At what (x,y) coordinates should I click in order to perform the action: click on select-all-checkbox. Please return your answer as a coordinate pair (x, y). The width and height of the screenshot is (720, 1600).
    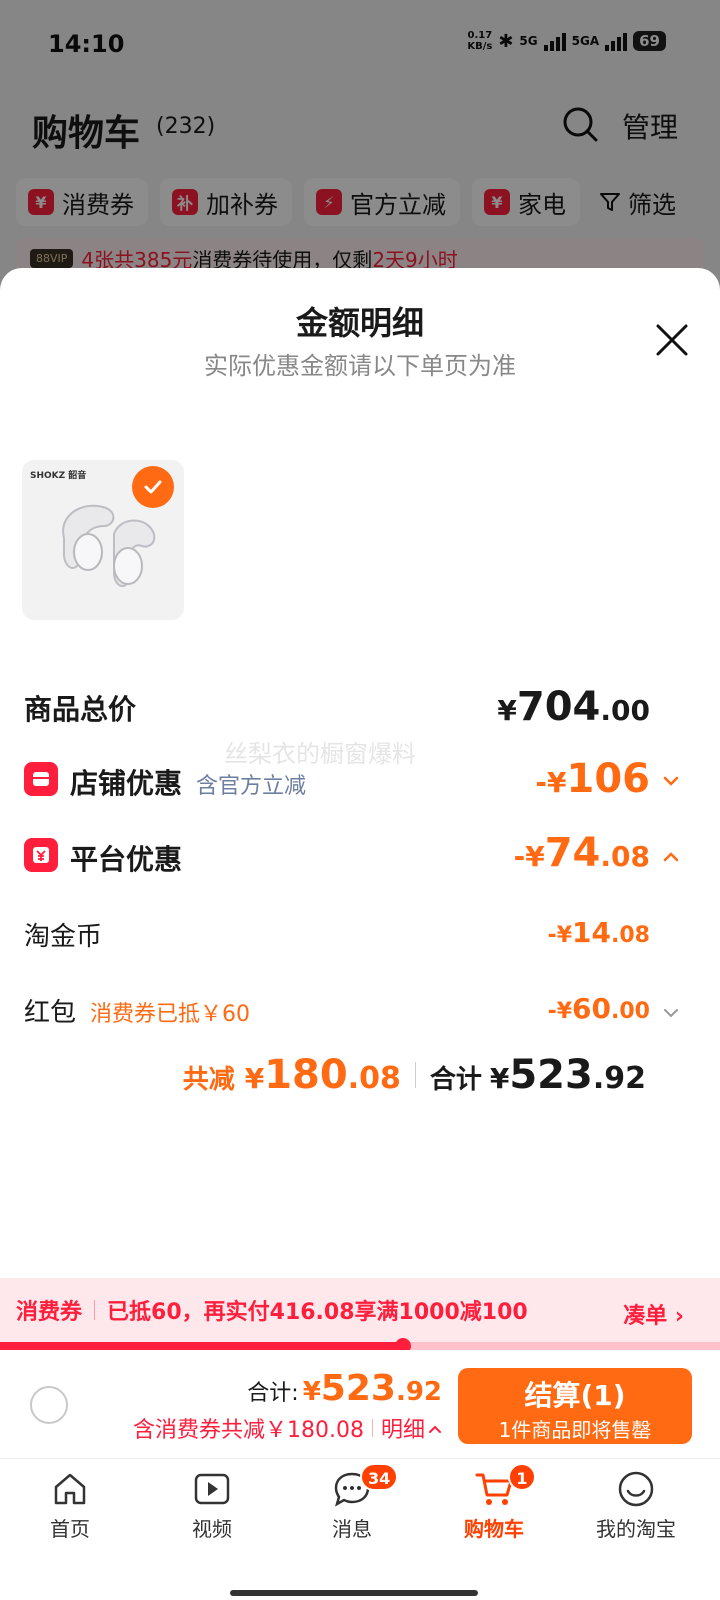
    Looking at the image, I should click on (49, 1405).